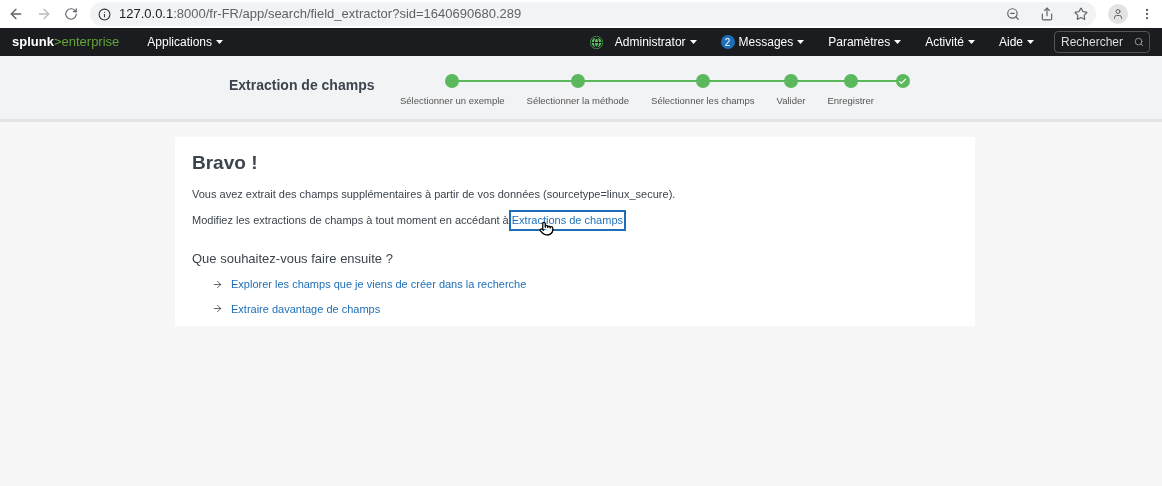 The image size is (1162, 486). Describe the element at coordinates (452, 101) in the screenshot. I see `step-label: Sélectionner un exemple` at that location.